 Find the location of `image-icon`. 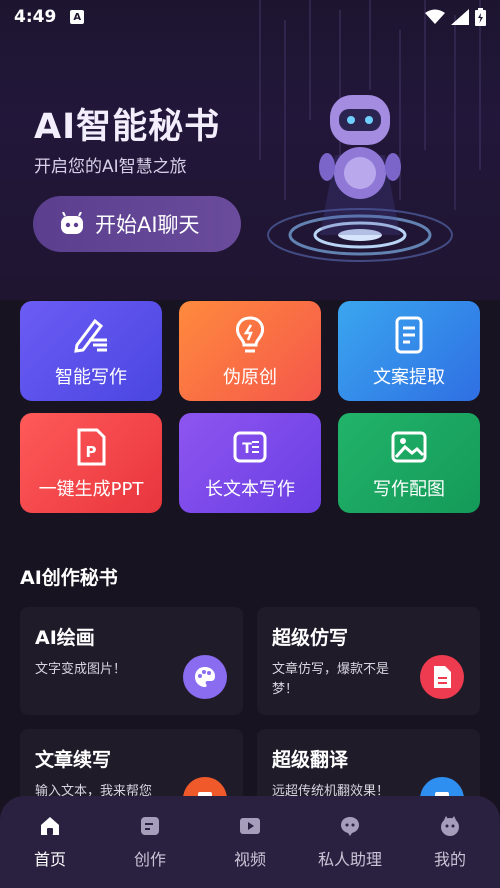

image-icon is located at coordinates (409, 447).